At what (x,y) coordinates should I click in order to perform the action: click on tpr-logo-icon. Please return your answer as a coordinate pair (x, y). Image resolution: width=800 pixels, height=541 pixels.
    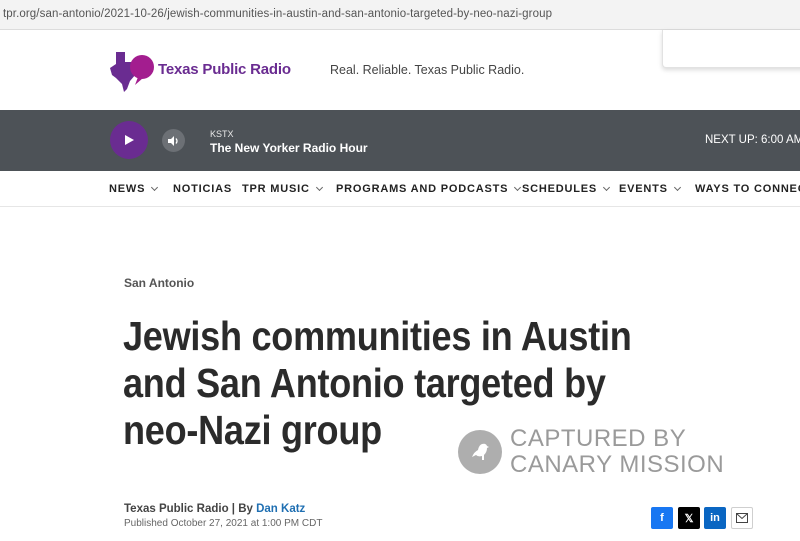
    Looking at the image, I should click on (133, 71).